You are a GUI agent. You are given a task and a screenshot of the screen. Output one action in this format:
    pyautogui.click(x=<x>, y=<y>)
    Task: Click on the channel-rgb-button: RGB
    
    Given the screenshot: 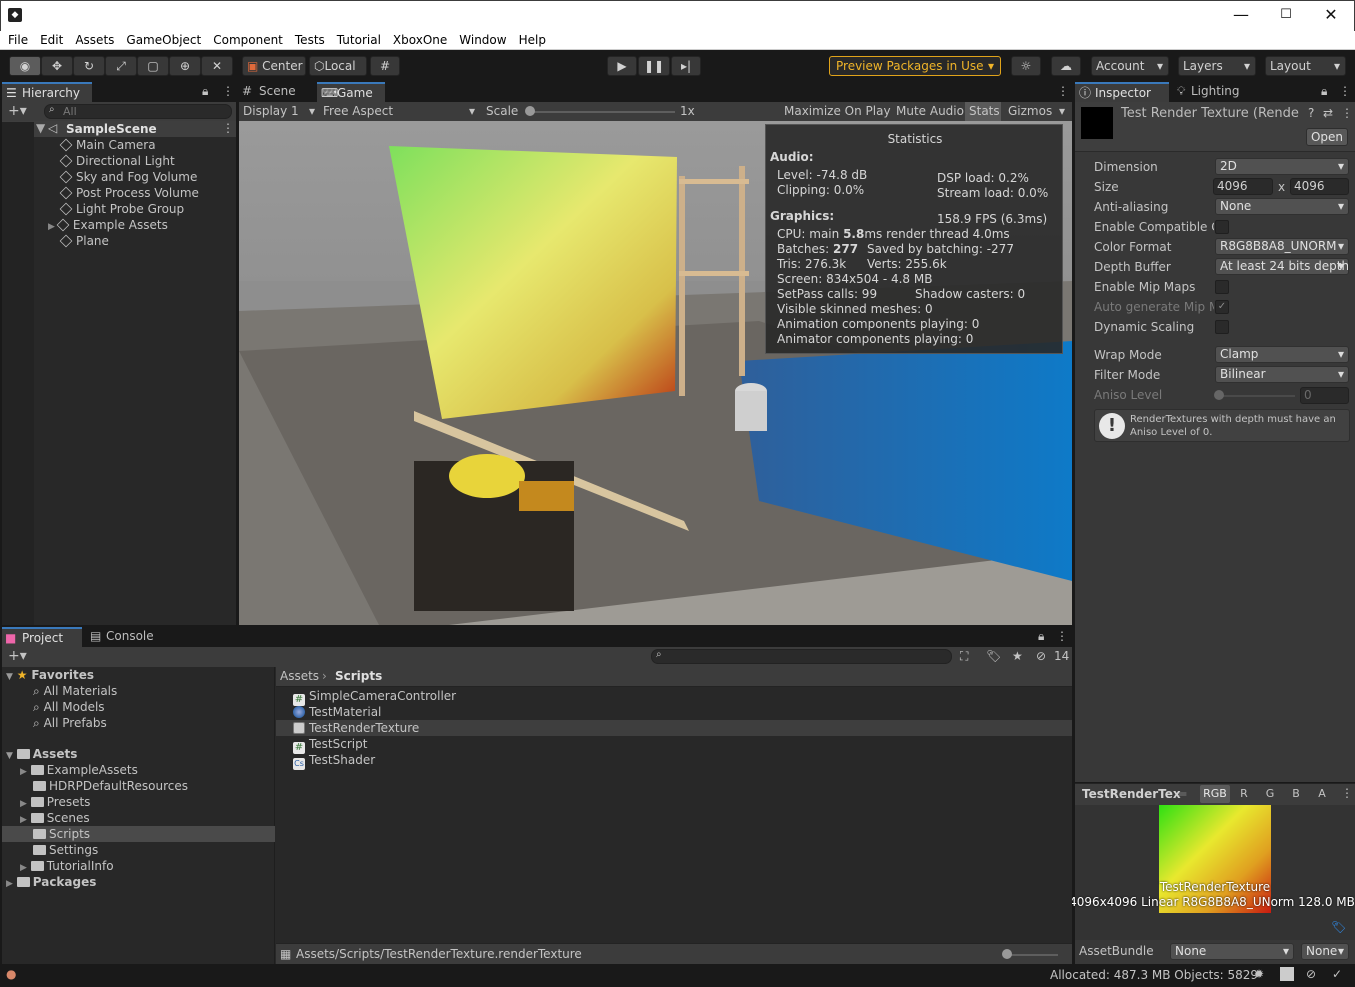 What is the action you would take?
    pyautogui.click(x=1215, y=794)
    